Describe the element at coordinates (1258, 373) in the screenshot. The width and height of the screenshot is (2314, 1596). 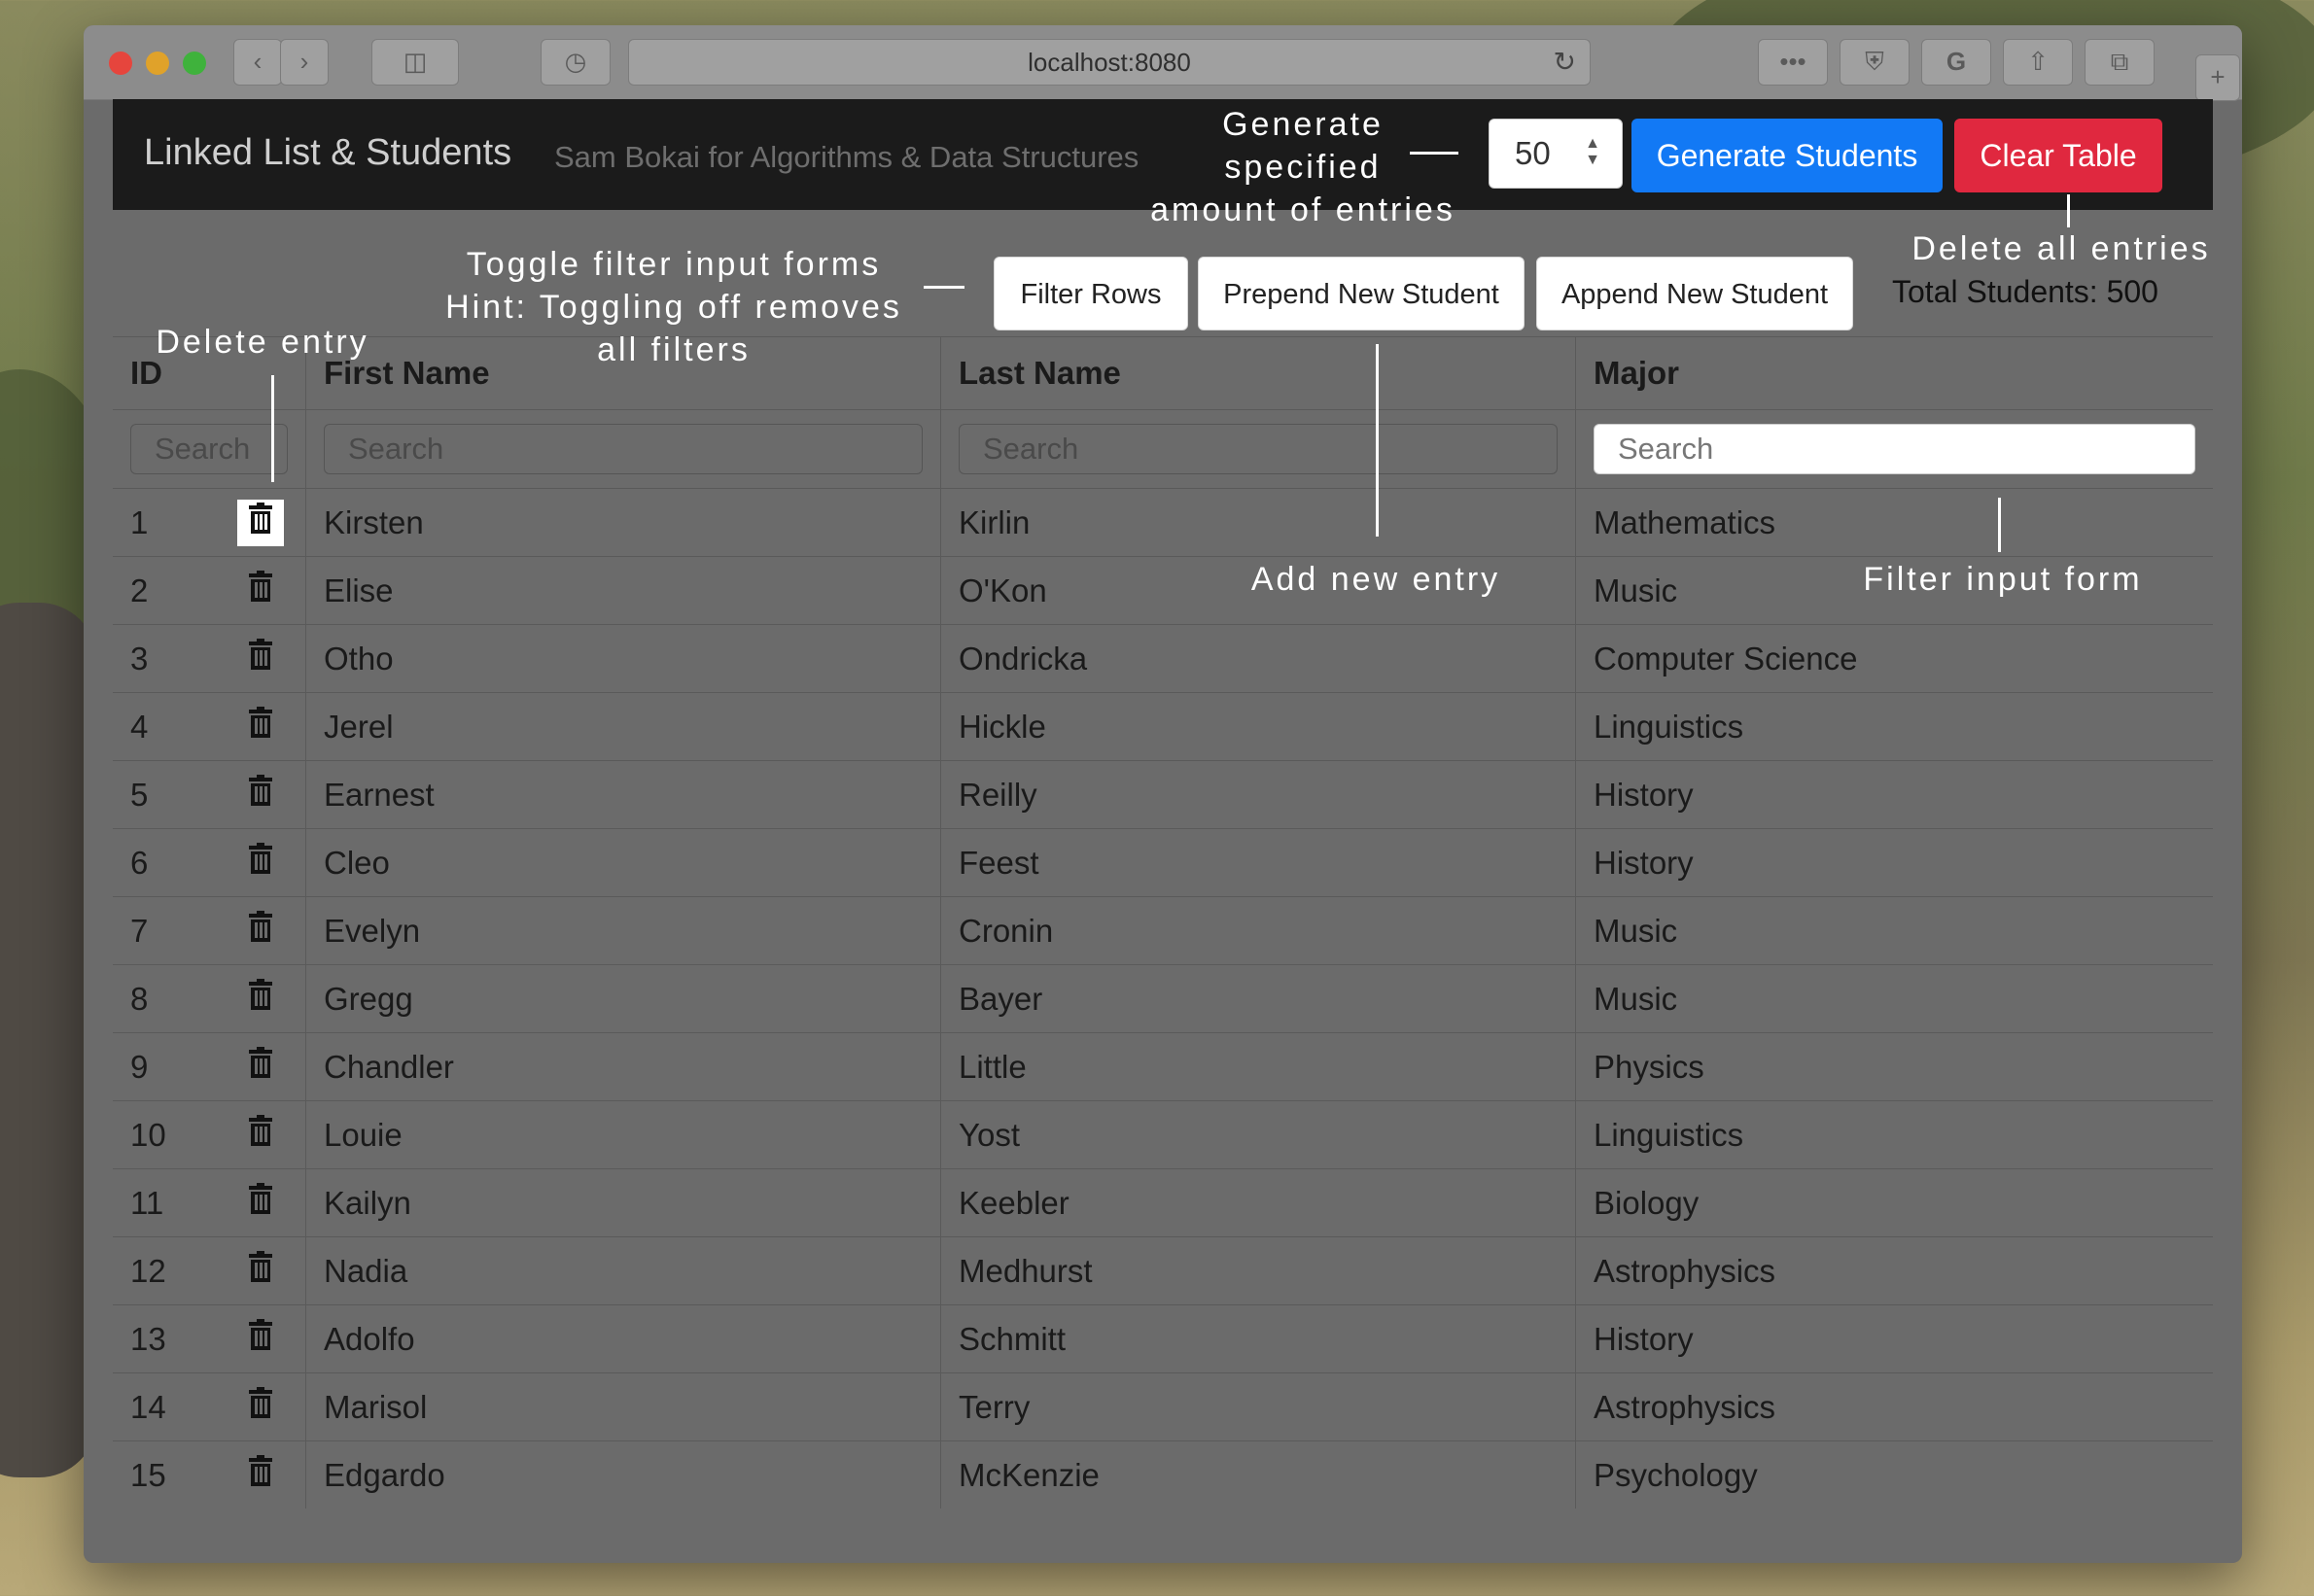
I see `header-last-name: Last Name` at that location.